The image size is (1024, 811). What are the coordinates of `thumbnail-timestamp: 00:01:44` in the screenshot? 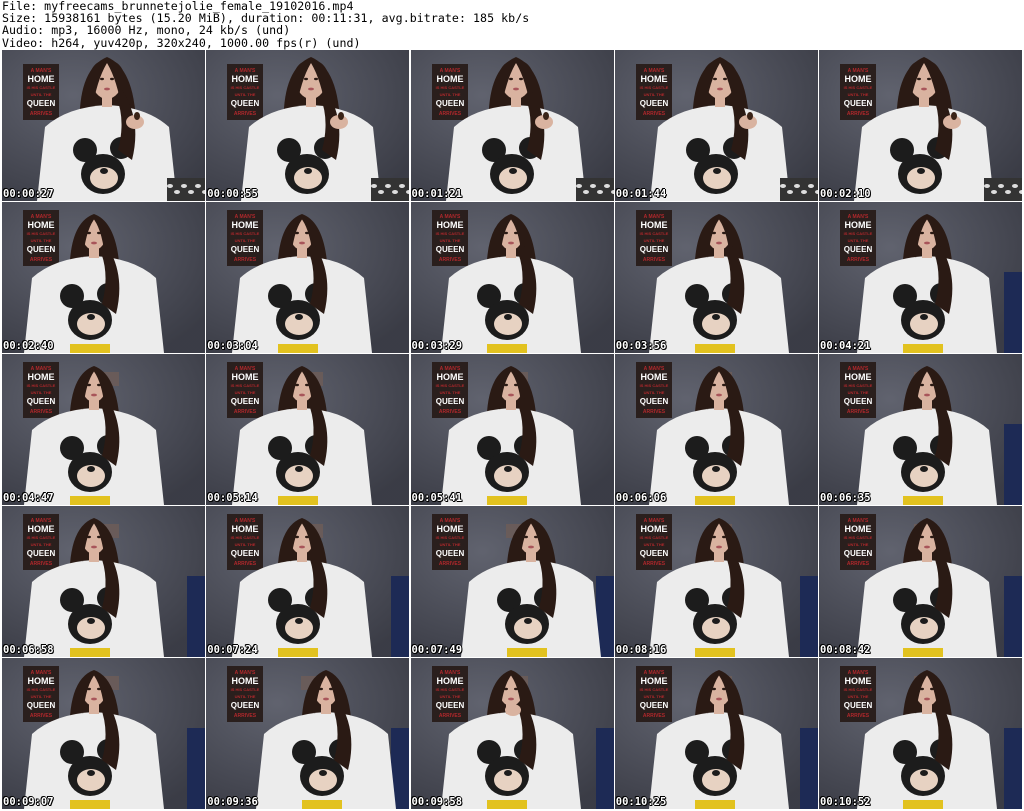 It's located at (641, 194).